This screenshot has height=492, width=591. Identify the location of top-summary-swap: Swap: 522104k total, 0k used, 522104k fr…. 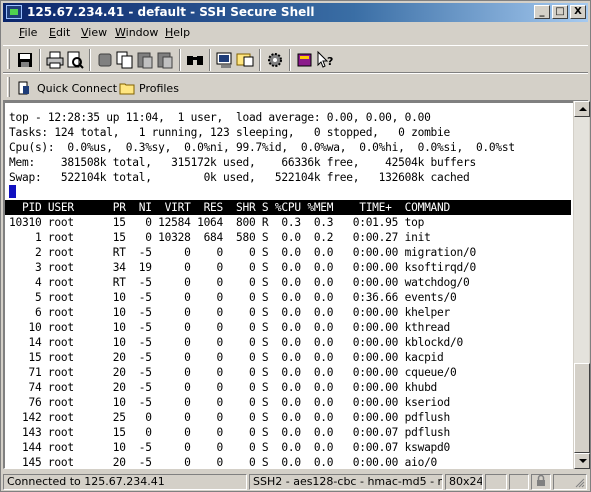
(239, 177).